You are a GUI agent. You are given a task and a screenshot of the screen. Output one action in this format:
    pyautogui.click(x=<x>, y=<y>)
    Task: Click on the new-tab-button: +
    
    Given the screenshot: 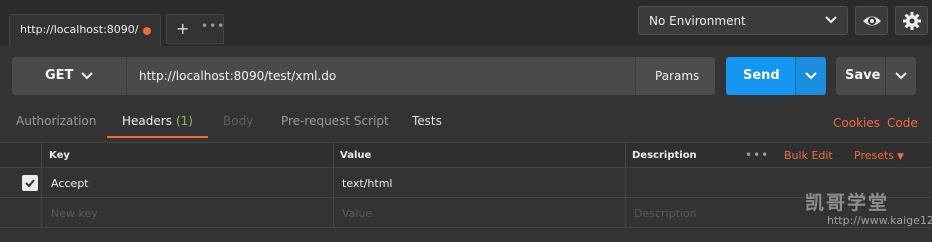 What is the action you would take?
    pyautogui.click(x=182, y=28)
    